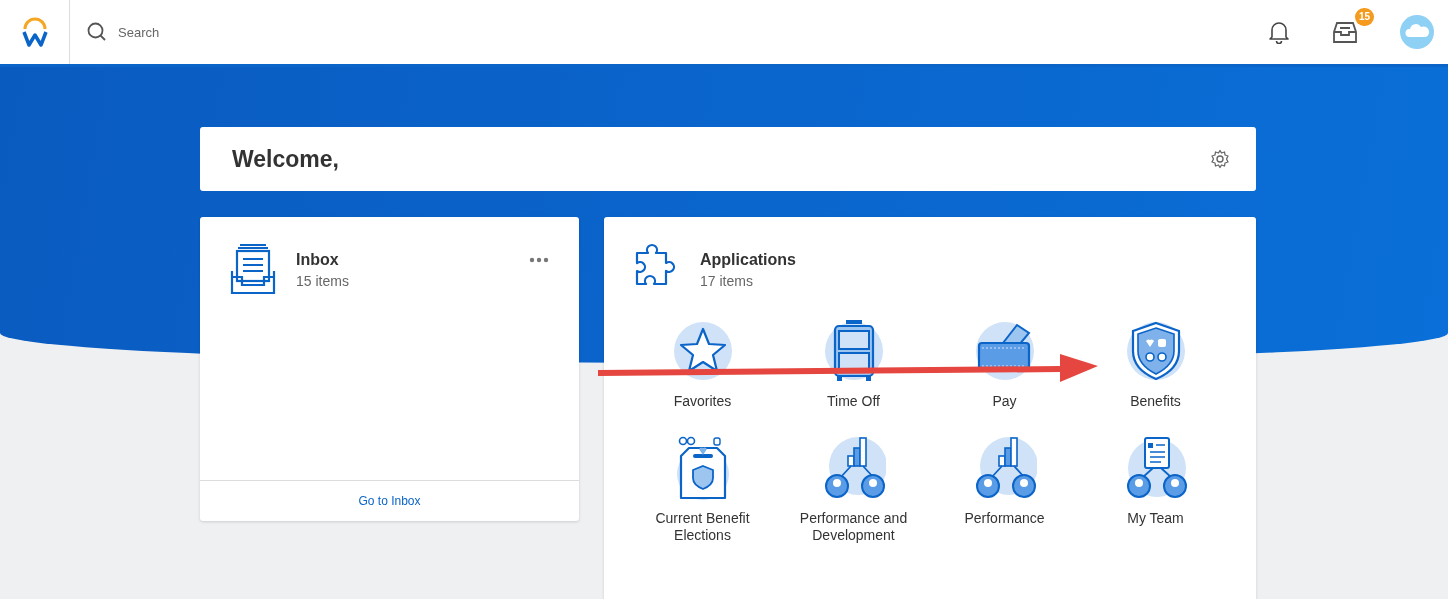  What do you see at coordinates (253, 269) in the screenshot?
I see `inbox-icon` at bounding box center [253, 269].